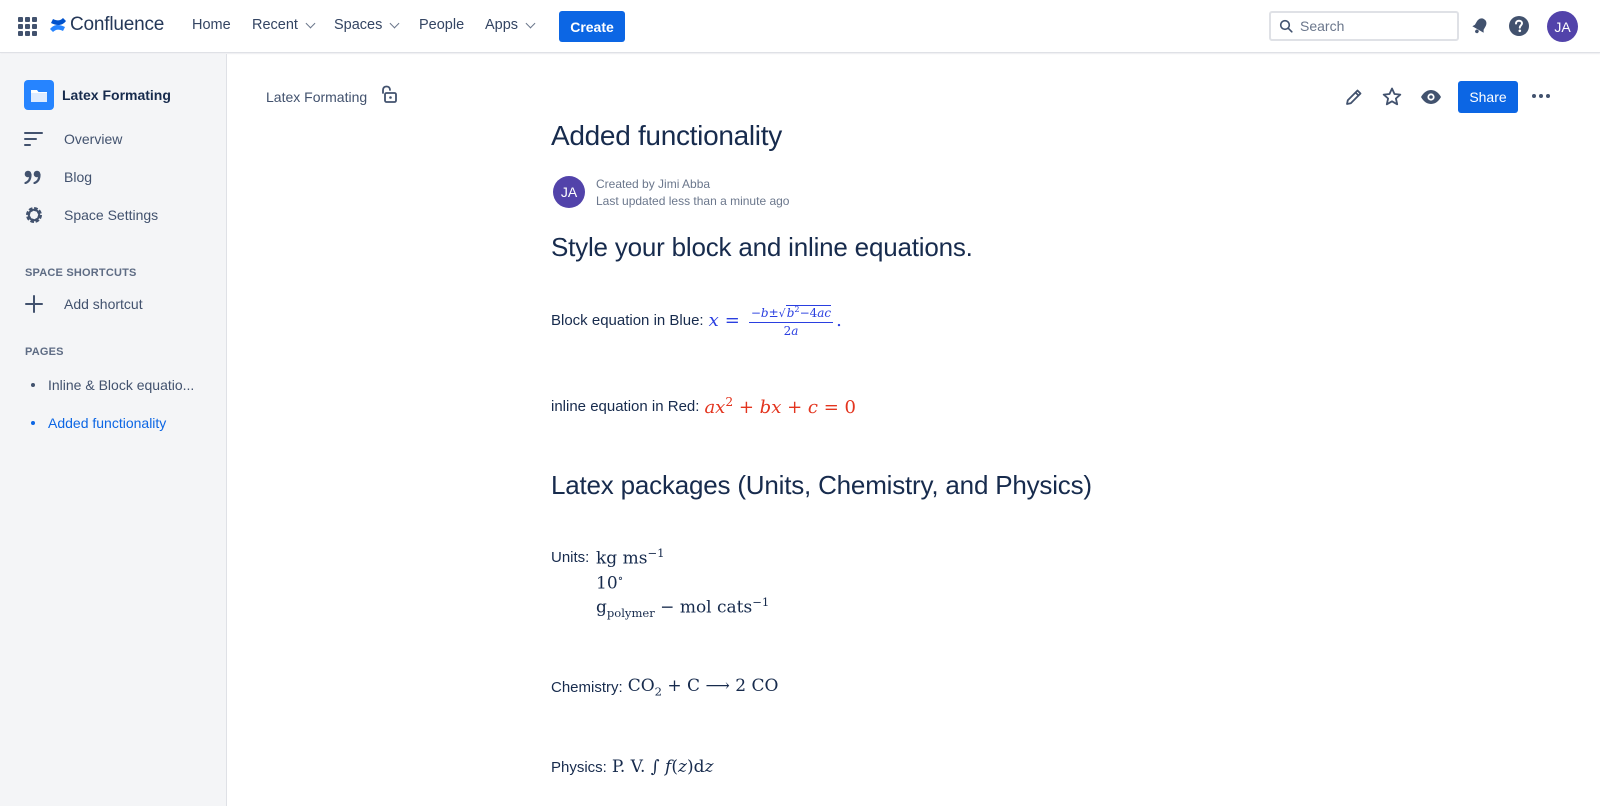 This screenshot has width=1600, height=806. What do you see at coordinates (1480, 26) in the screenshot?
I see `notifications-bell-icon` at bounding box center [1480, 26].